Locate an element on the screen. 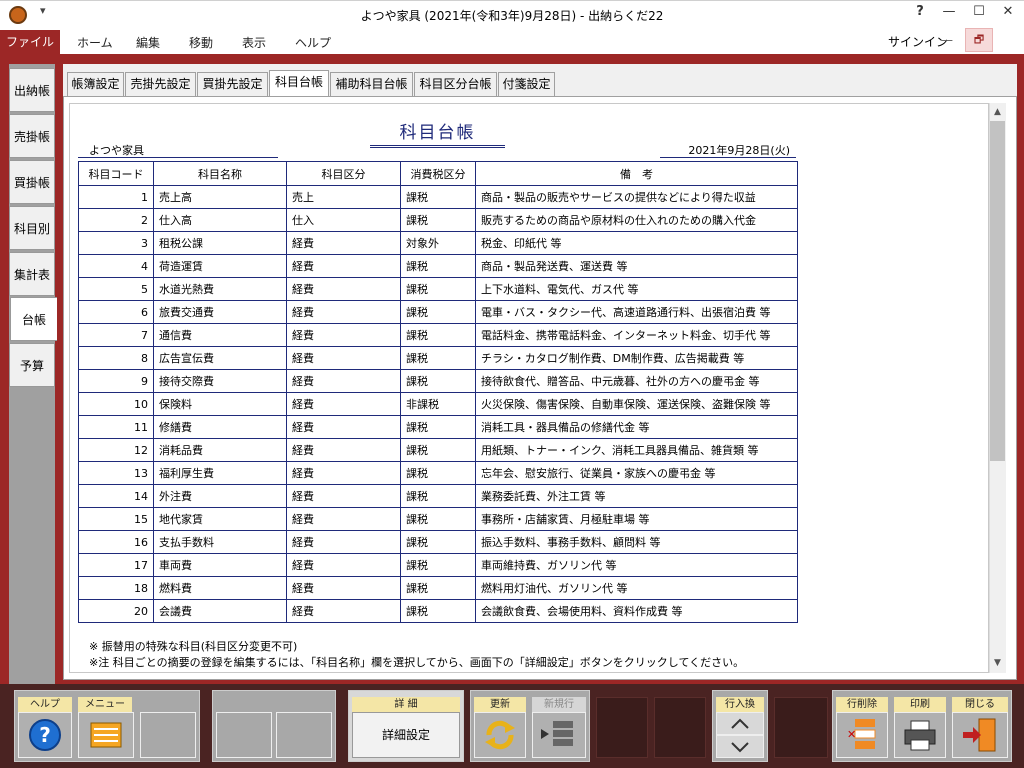 Image resolution: width=1024 pixels, height=768 pixels. cell-remarks: 上下水道料、電気代、ガス代 等 is located at coordinates (636, 289).